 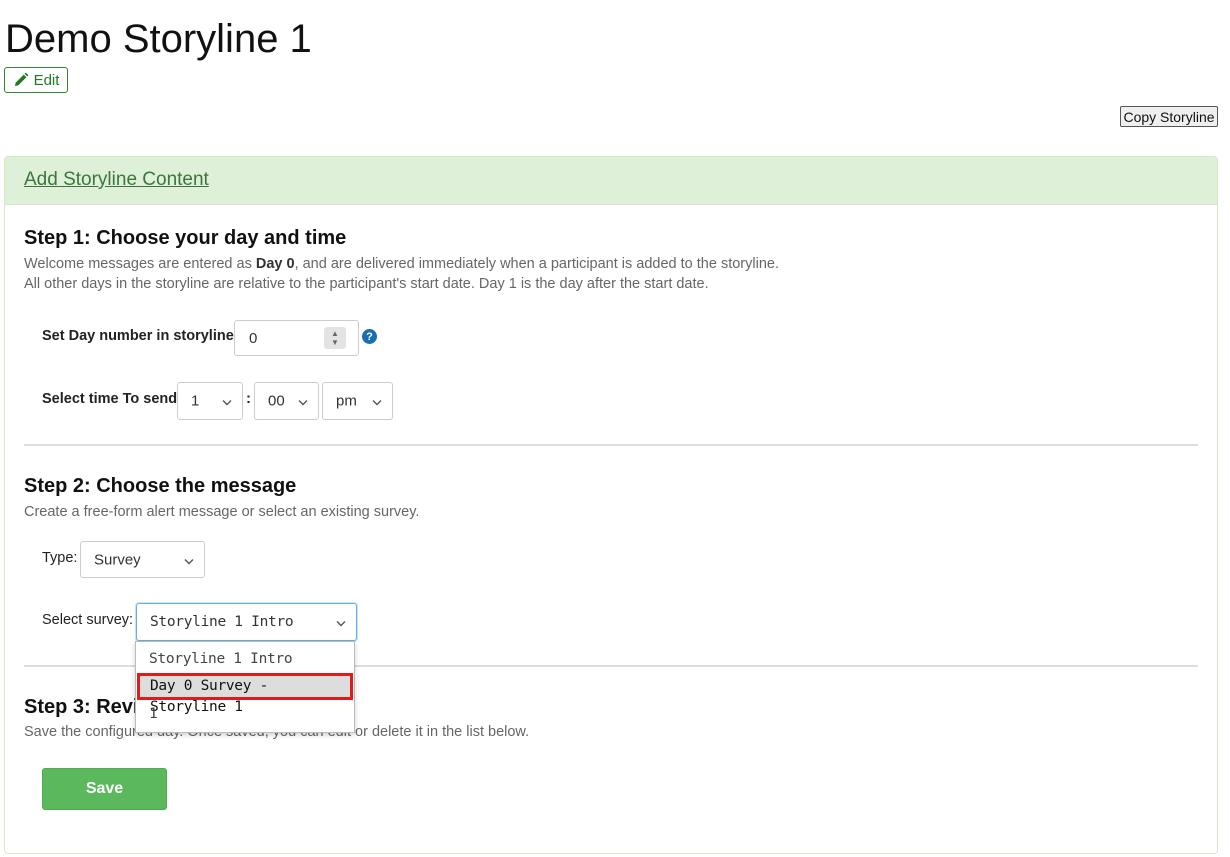 I want to click on save-button: Save, so click(x=104, y=789).